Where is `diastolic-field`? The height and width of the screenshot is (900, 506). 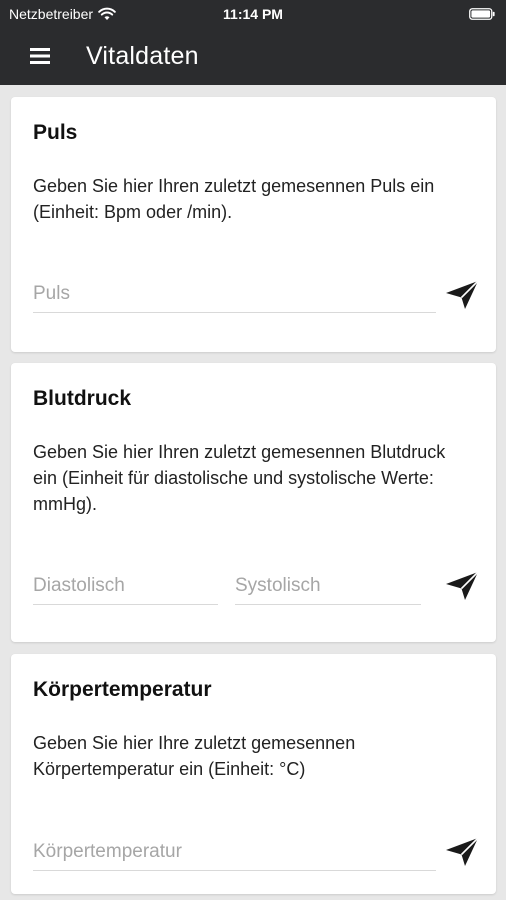 diastolic-field is located at coordinates (125, 587).